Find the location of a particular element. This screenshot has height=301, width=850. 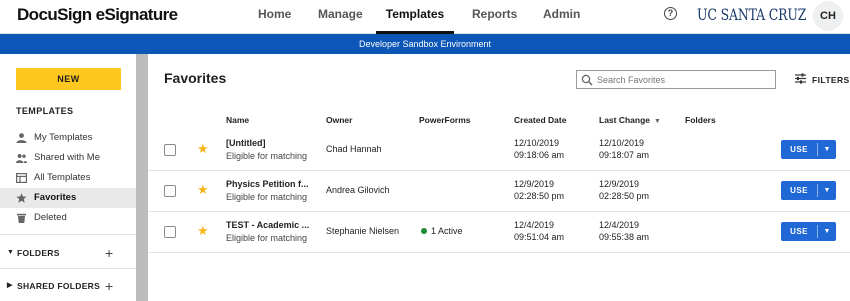

nav-admin: Admin is located at coordinates (561, 17).